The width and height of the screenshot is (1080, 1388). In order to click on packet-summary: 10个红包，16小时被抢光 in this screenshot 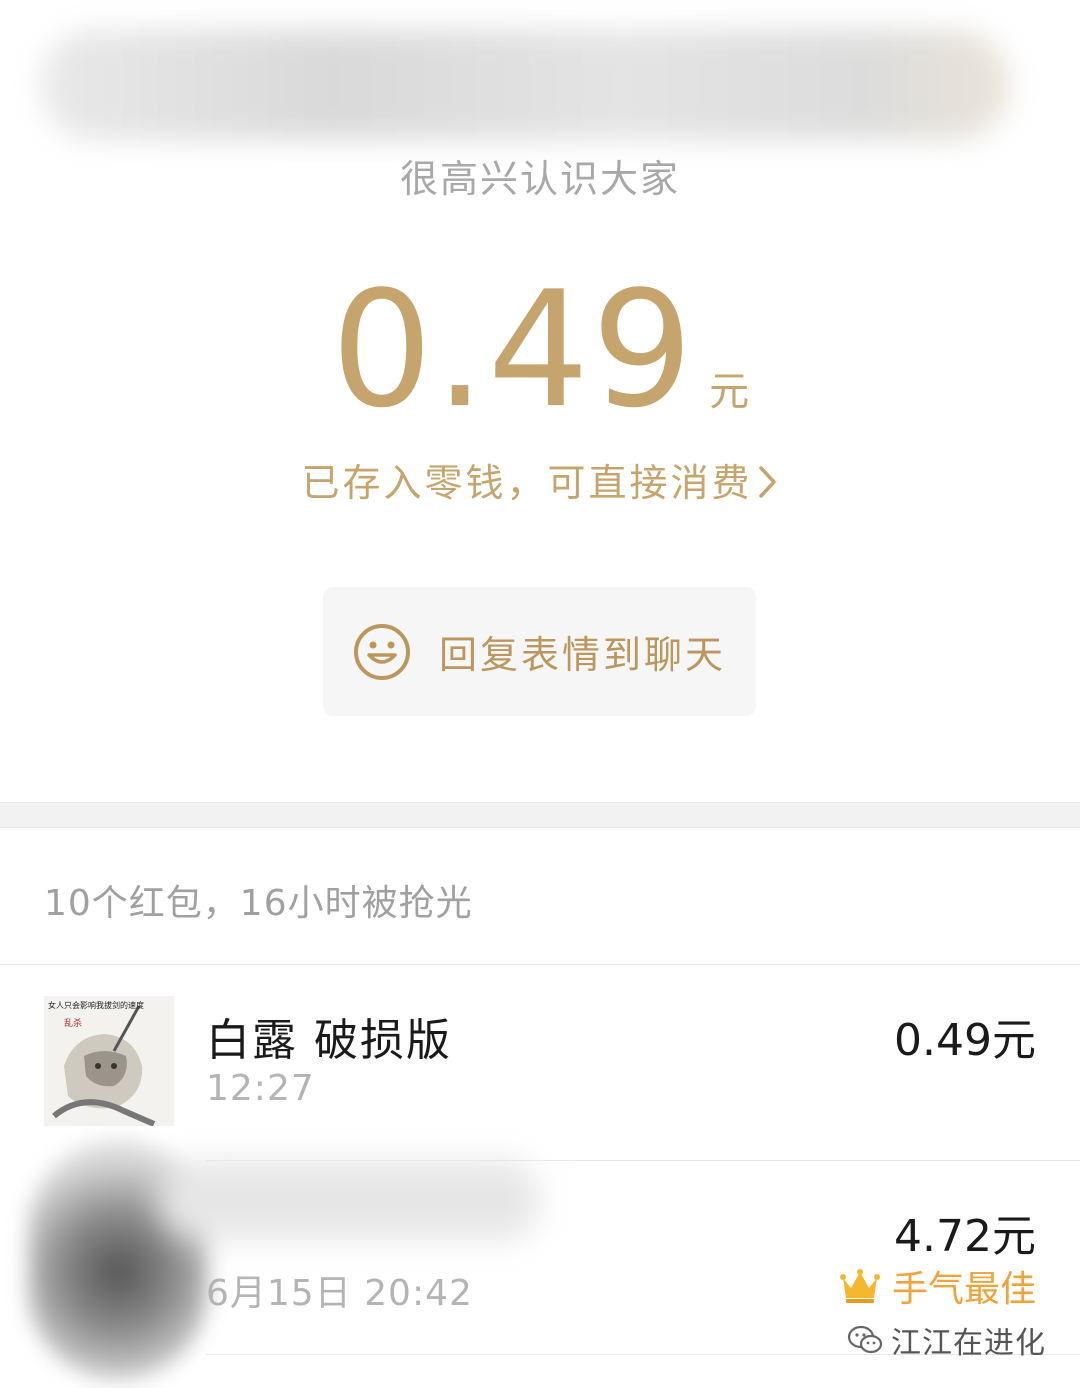, I will do `click(258, 903)`.